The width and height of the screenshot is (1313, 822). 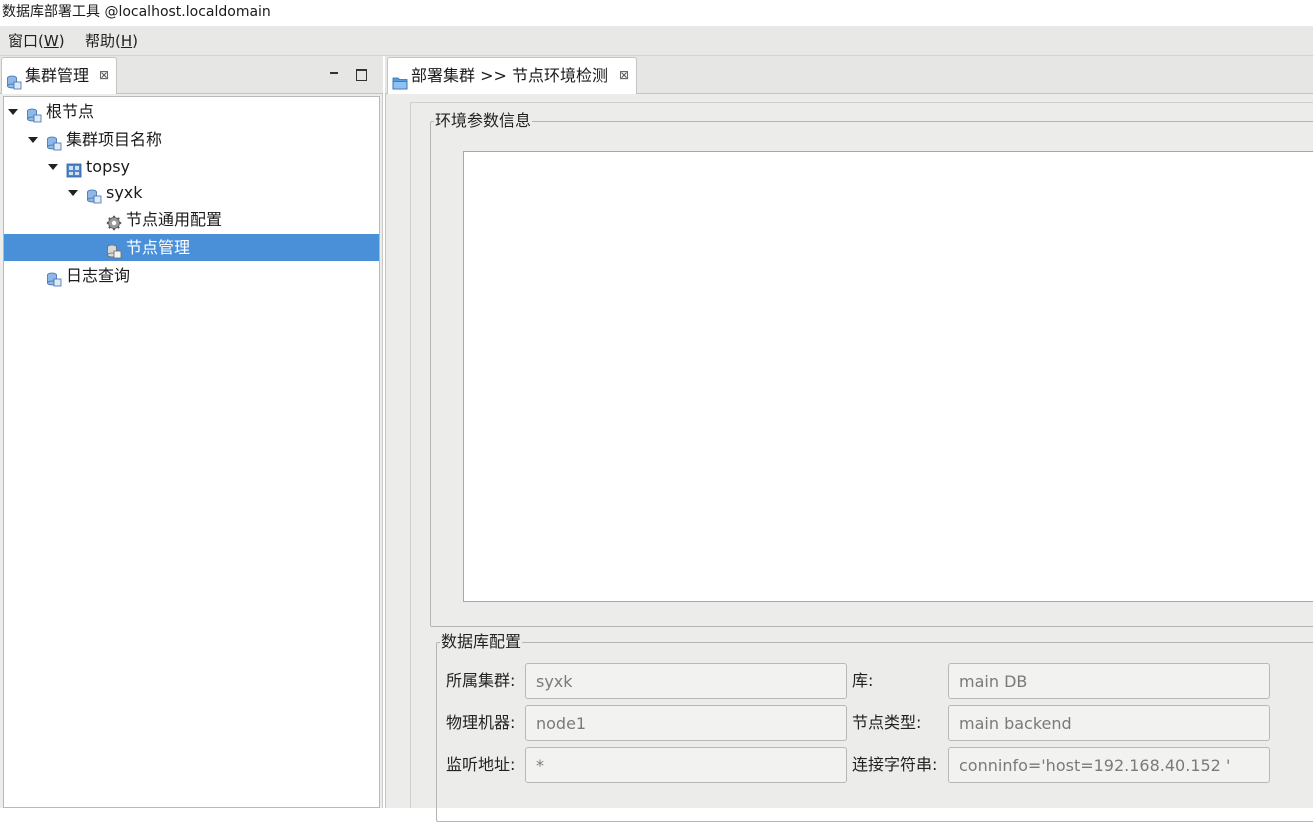 What do you see at coordinates (124, 192) in the screenshot?
I see `tree-item-label: syxk` at bounding box center [124, 192].